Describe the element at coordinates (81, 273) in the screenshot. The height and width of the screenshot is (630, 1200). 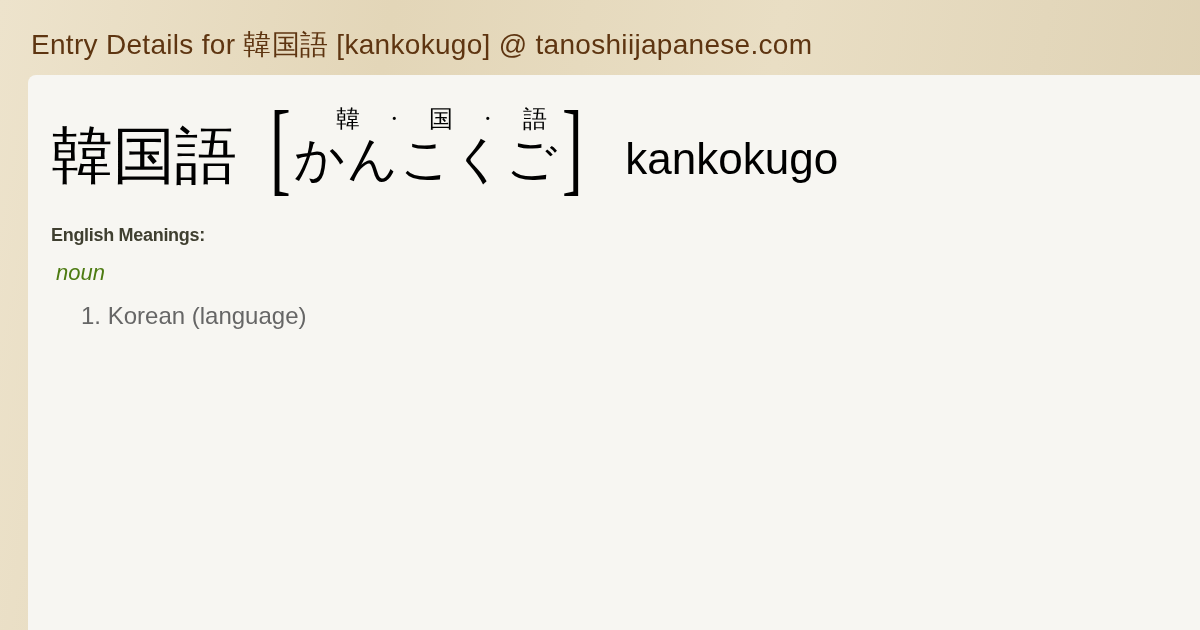
I see `part-of-speech: noun` at that location.